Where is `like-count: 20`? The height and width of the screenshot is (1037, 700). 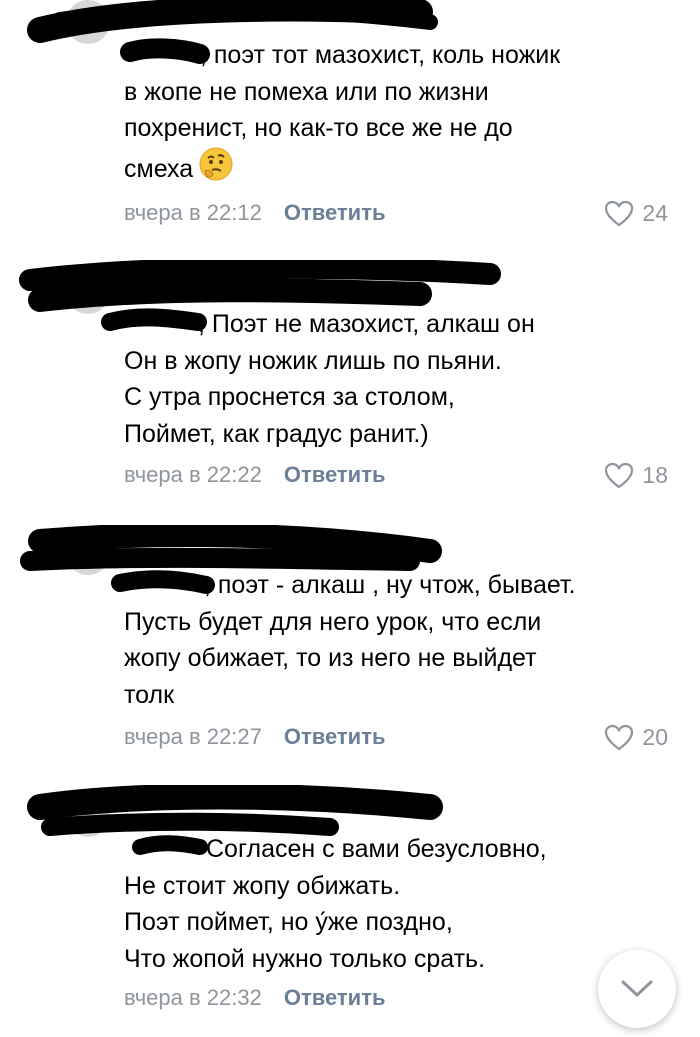 like-count: 20 is located at coordinates (655, 737).